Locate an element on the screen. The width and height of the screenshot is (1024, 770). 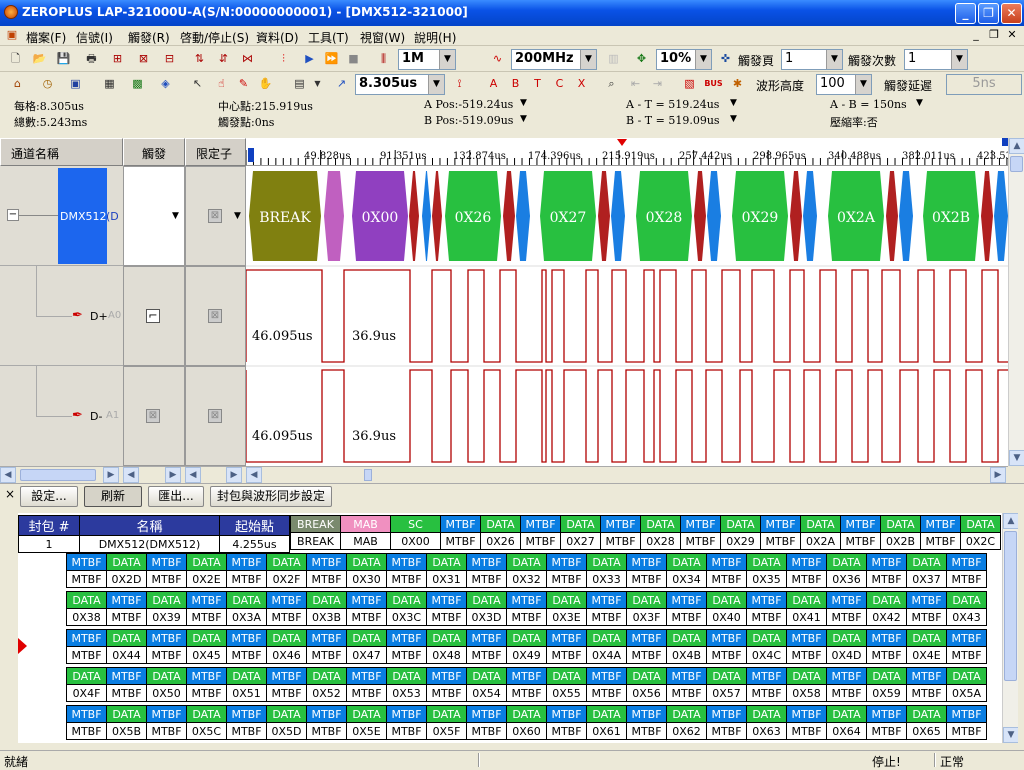
next-icon: ⇥ is located at coordinates (657, 84).